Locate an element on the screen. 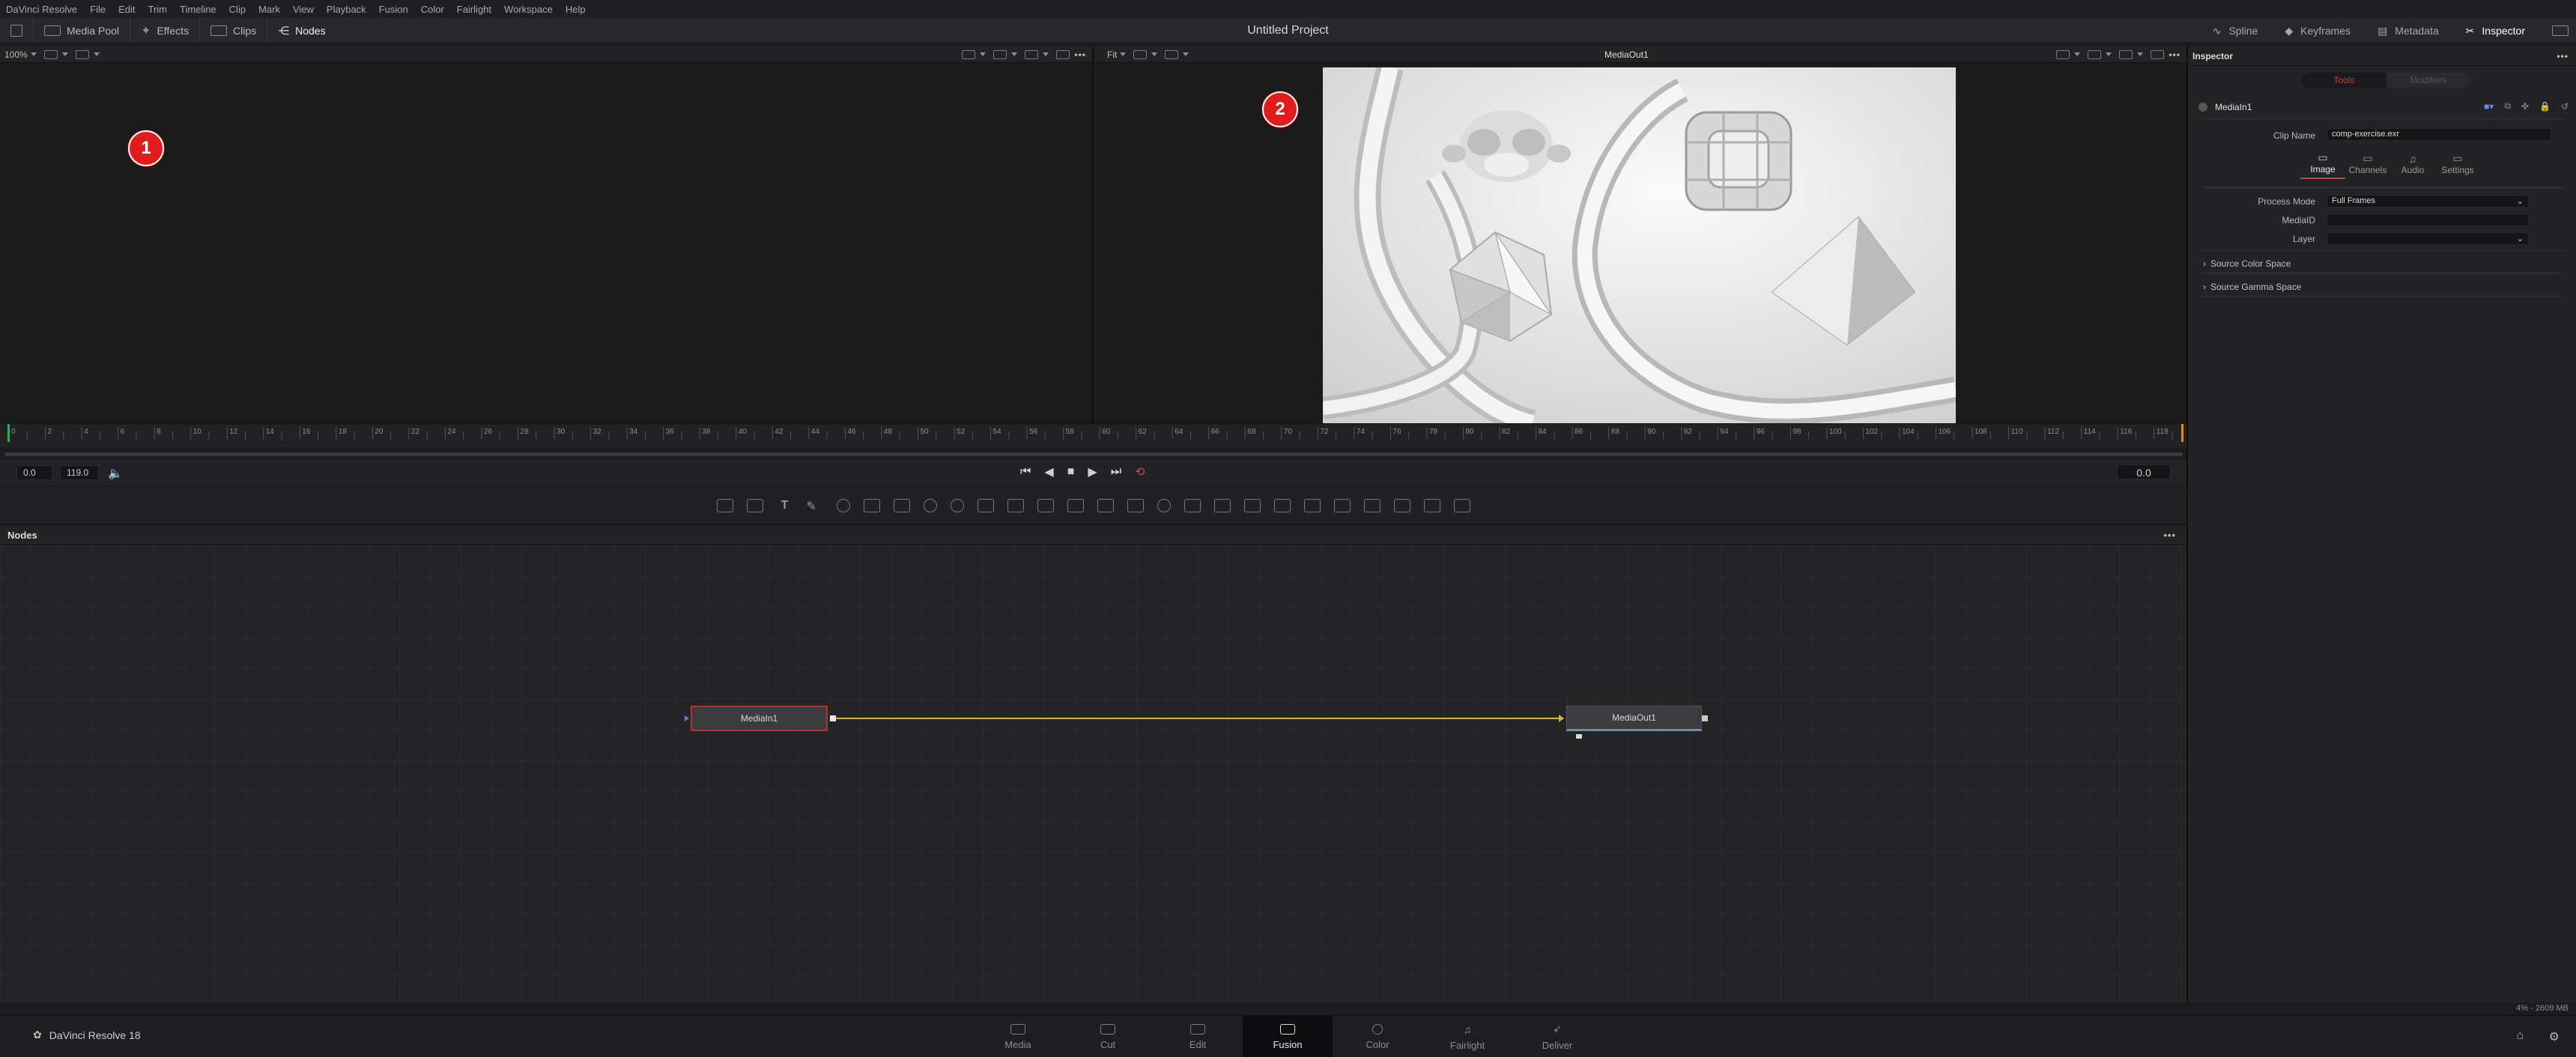 This screenshot has height=1057, width=2576. blur-tool-icon is located at coordinates (902, 505).